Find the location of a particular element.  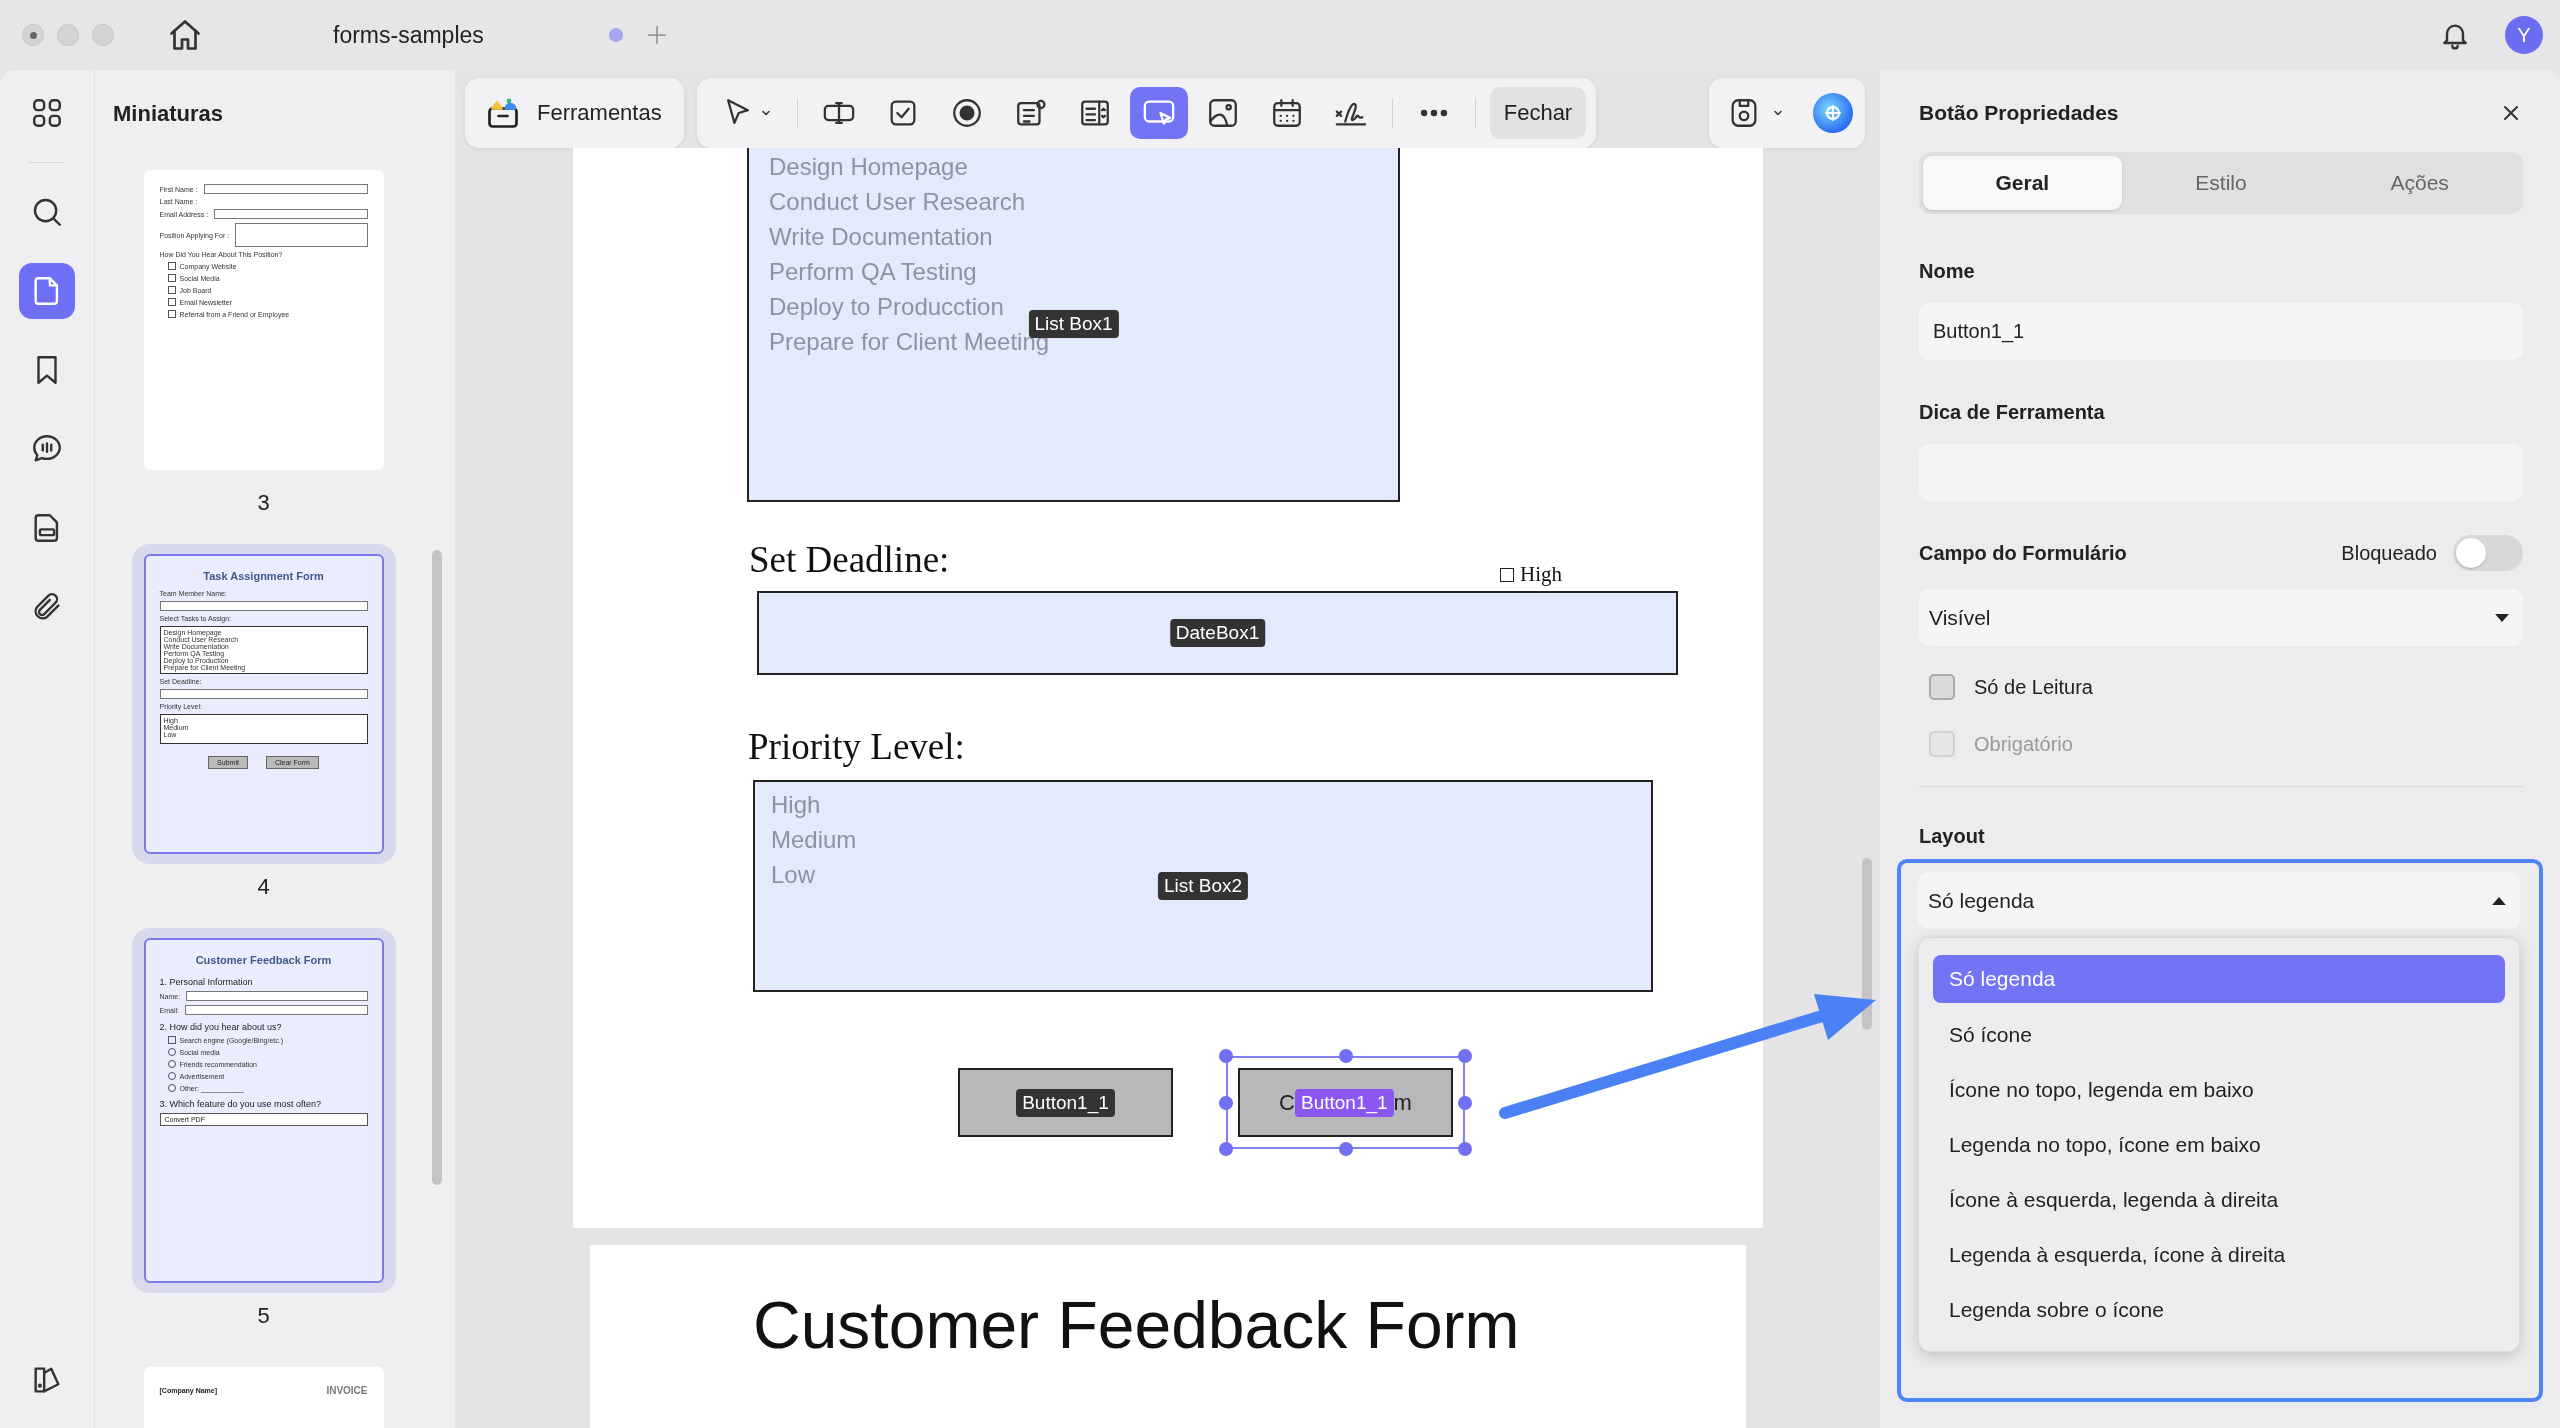

menu-item: Ícone no topo, legenda em baixo is located at coordinates (2219, 1089).